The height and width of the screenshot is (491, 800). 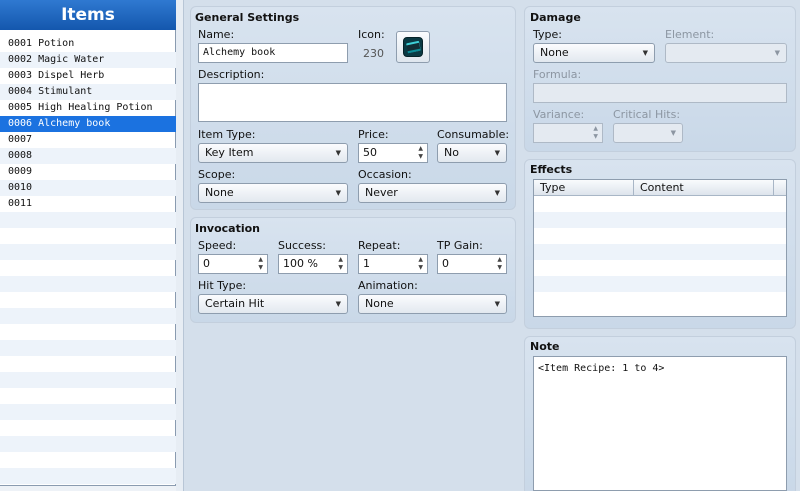 I want to click on price-value: 50, so click(x=370, y=152).